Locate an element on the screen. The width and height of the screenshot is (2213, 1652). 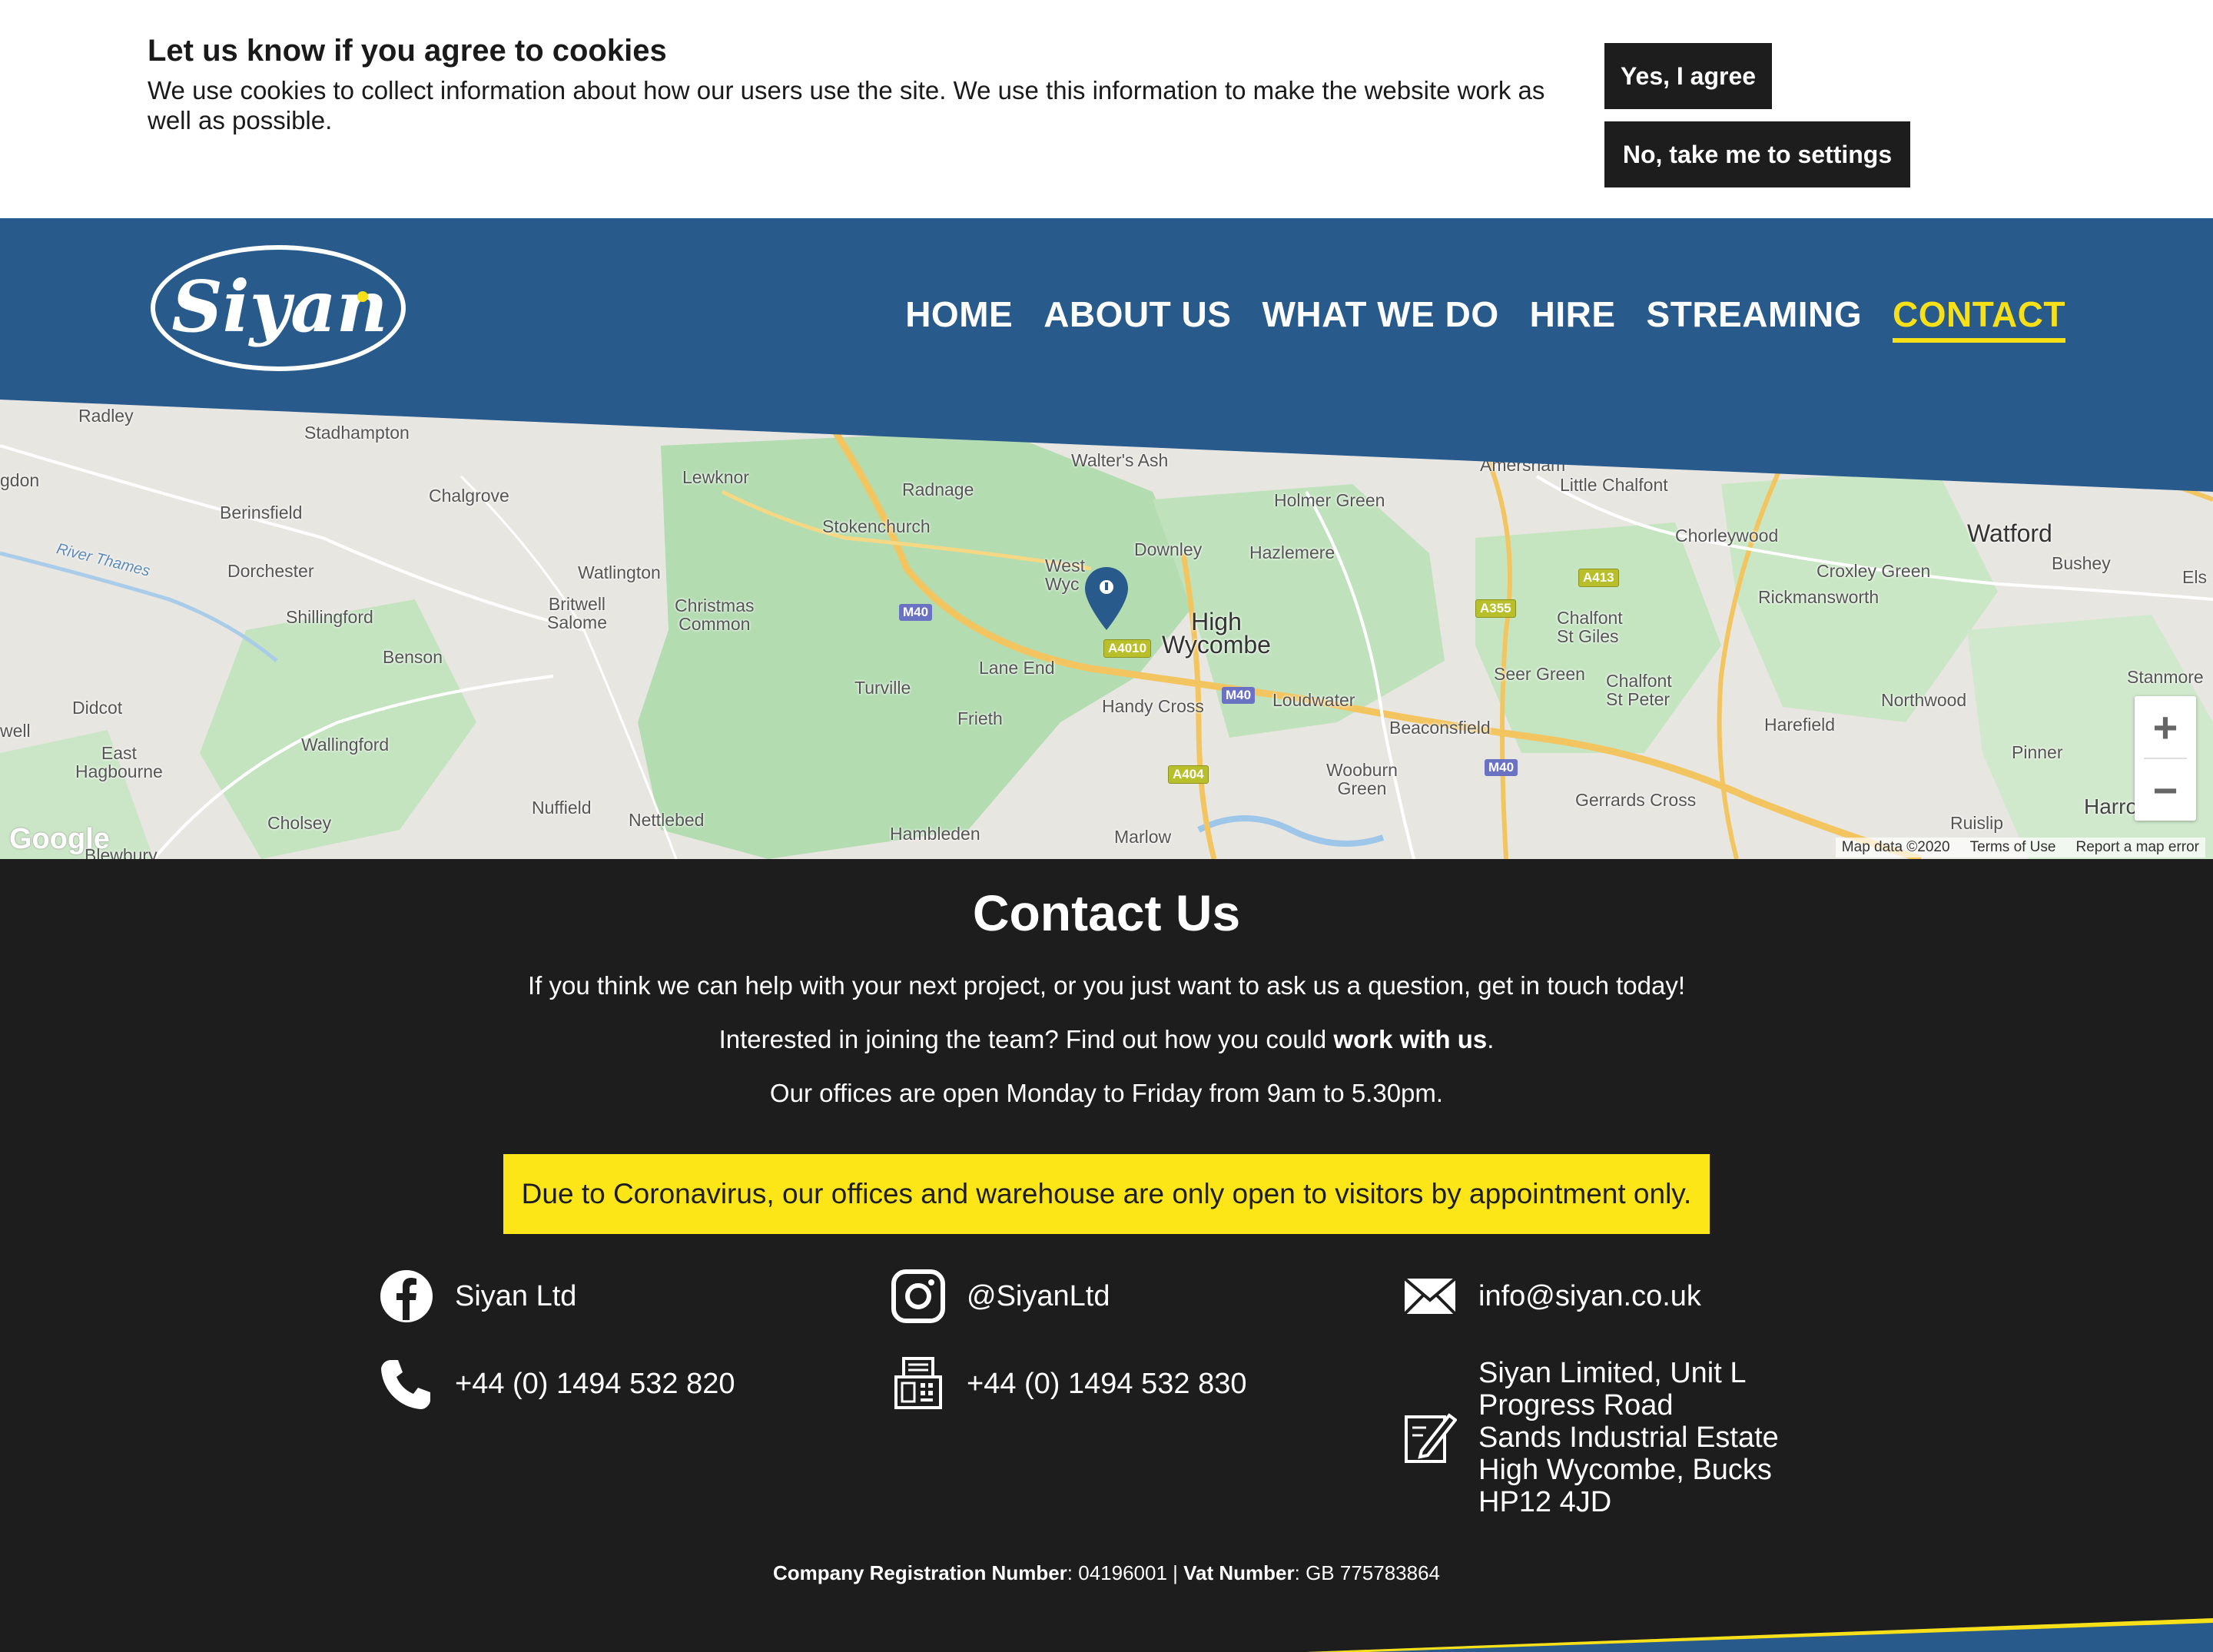
map-label: Frieth is located at coordinates (980, 718).